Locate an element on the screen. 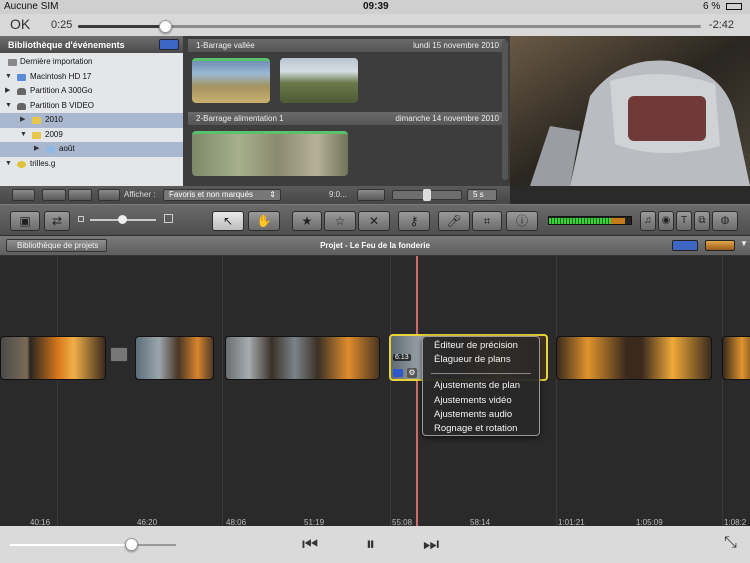  fast-forward-button: ⏭ is located at coordinates (431, 544).